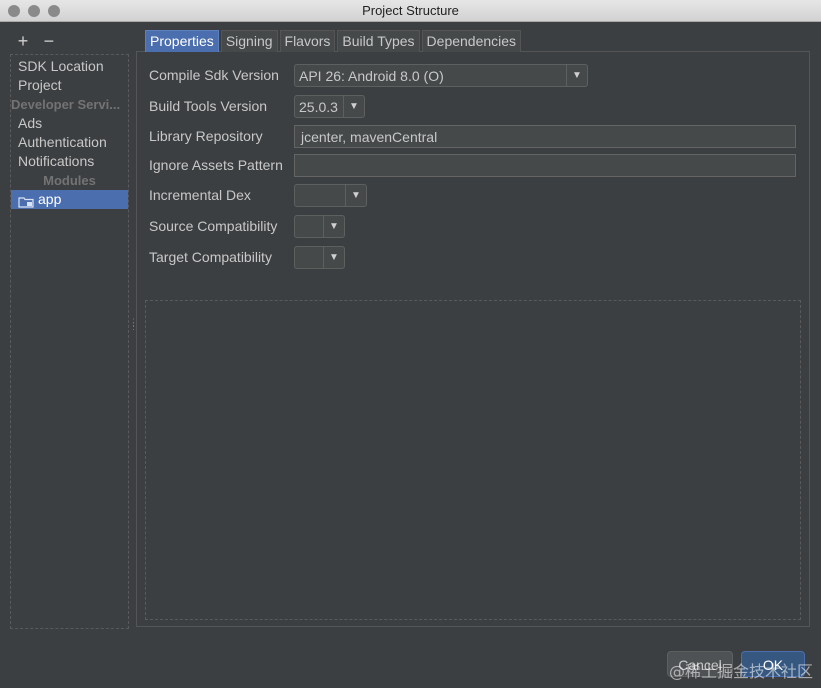 Image resolution: width=821 pixels, height=688 pixels. Describe the element at coordinates (319, 257) in the screenshot. I see `target-compatibility-dropdown: ▼` at that location.